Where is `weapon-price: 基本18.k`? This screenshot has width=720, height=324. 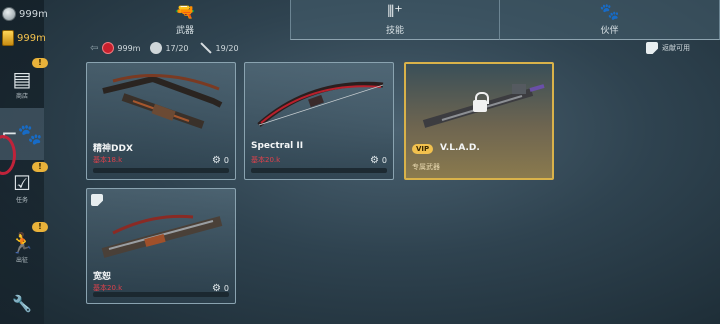 weapon-price: 基本18.k is located at coordinates (108, 160).